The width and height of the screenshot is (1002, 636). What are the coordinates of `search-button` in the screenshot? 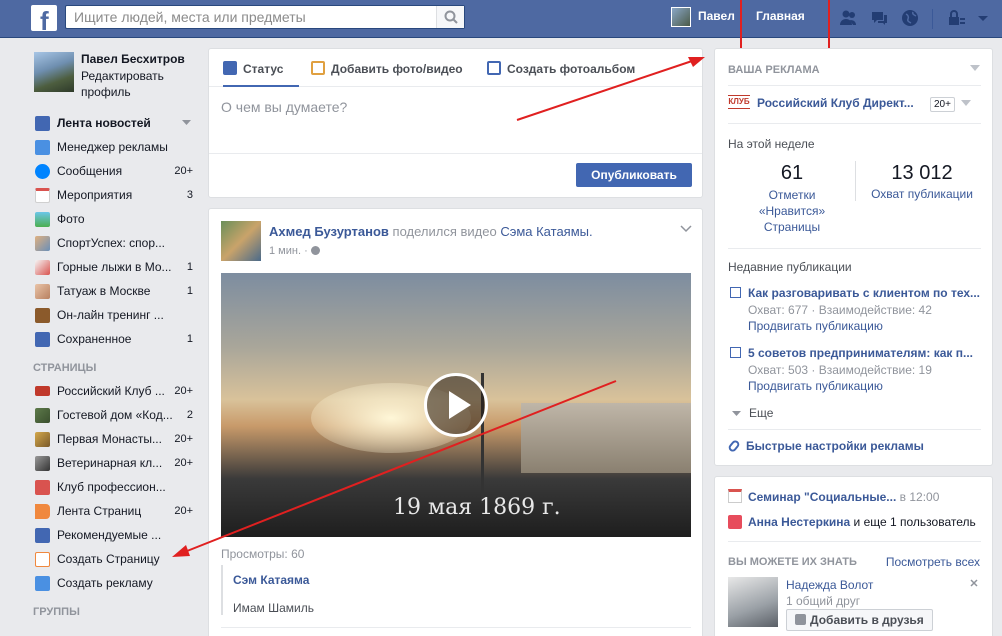 It's located at (450, 17).